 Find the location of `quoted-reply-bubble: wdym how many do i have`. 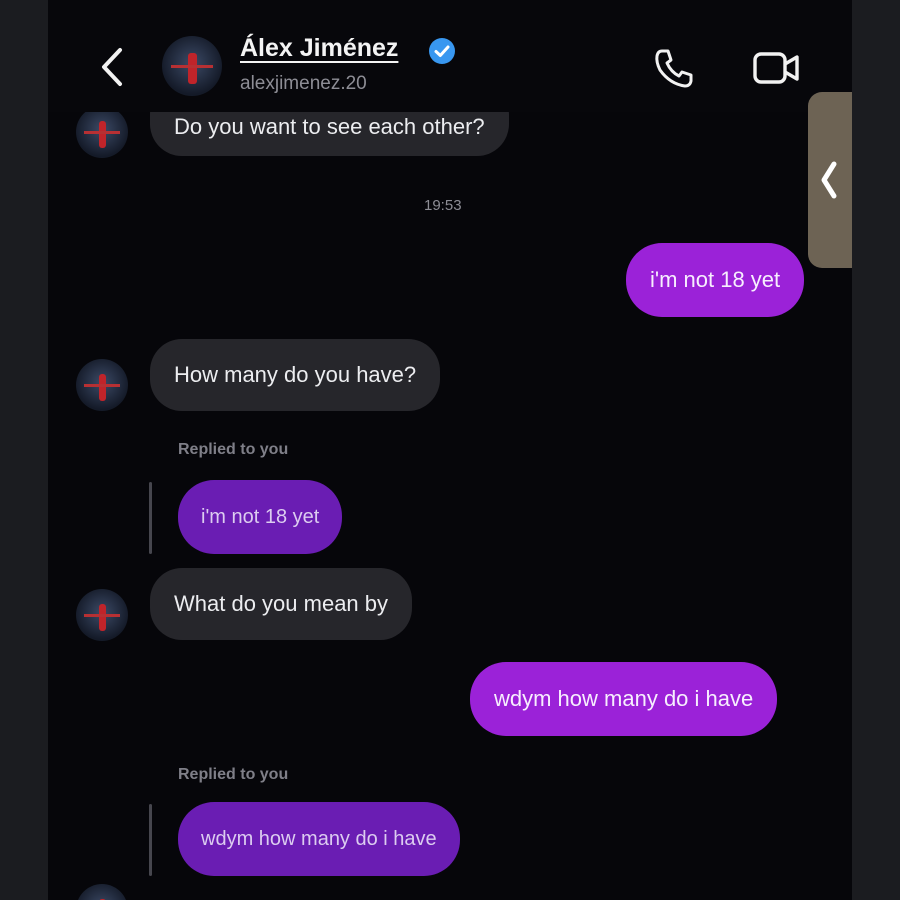

quoted-reply-bubble: wdym how many do i have is located at coordinates (319, 839).